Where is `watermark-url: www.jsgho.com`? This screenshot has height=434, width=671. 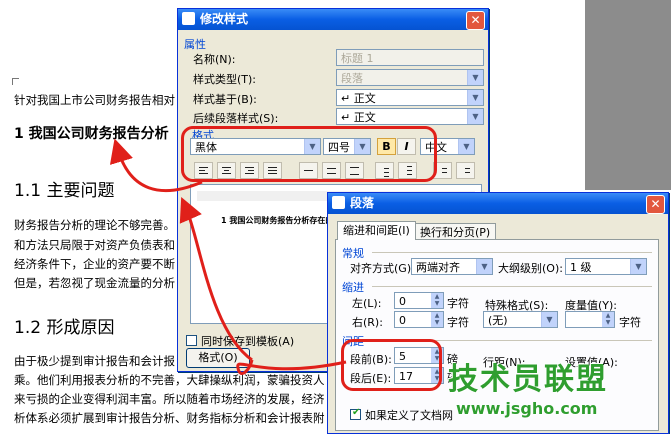
watermark-url: www.jsgho.com is located at coordinates (527, 408).